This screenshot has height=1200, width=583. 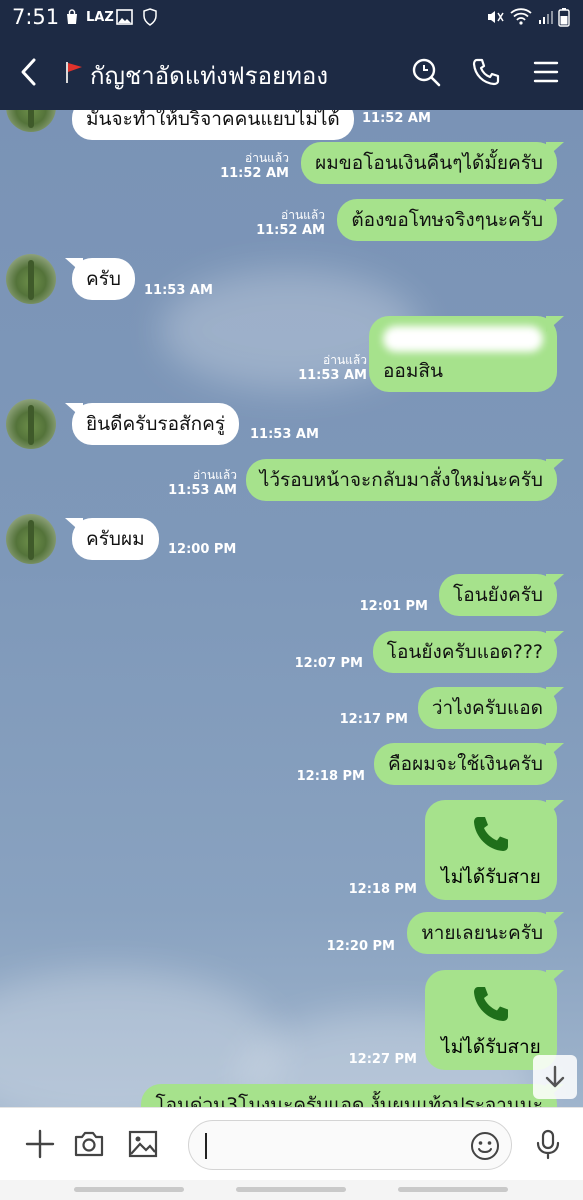 What do you see at coordinates (546, 72) in the screenshot?
I see `menu-icon` at bounding box center [546, 72].